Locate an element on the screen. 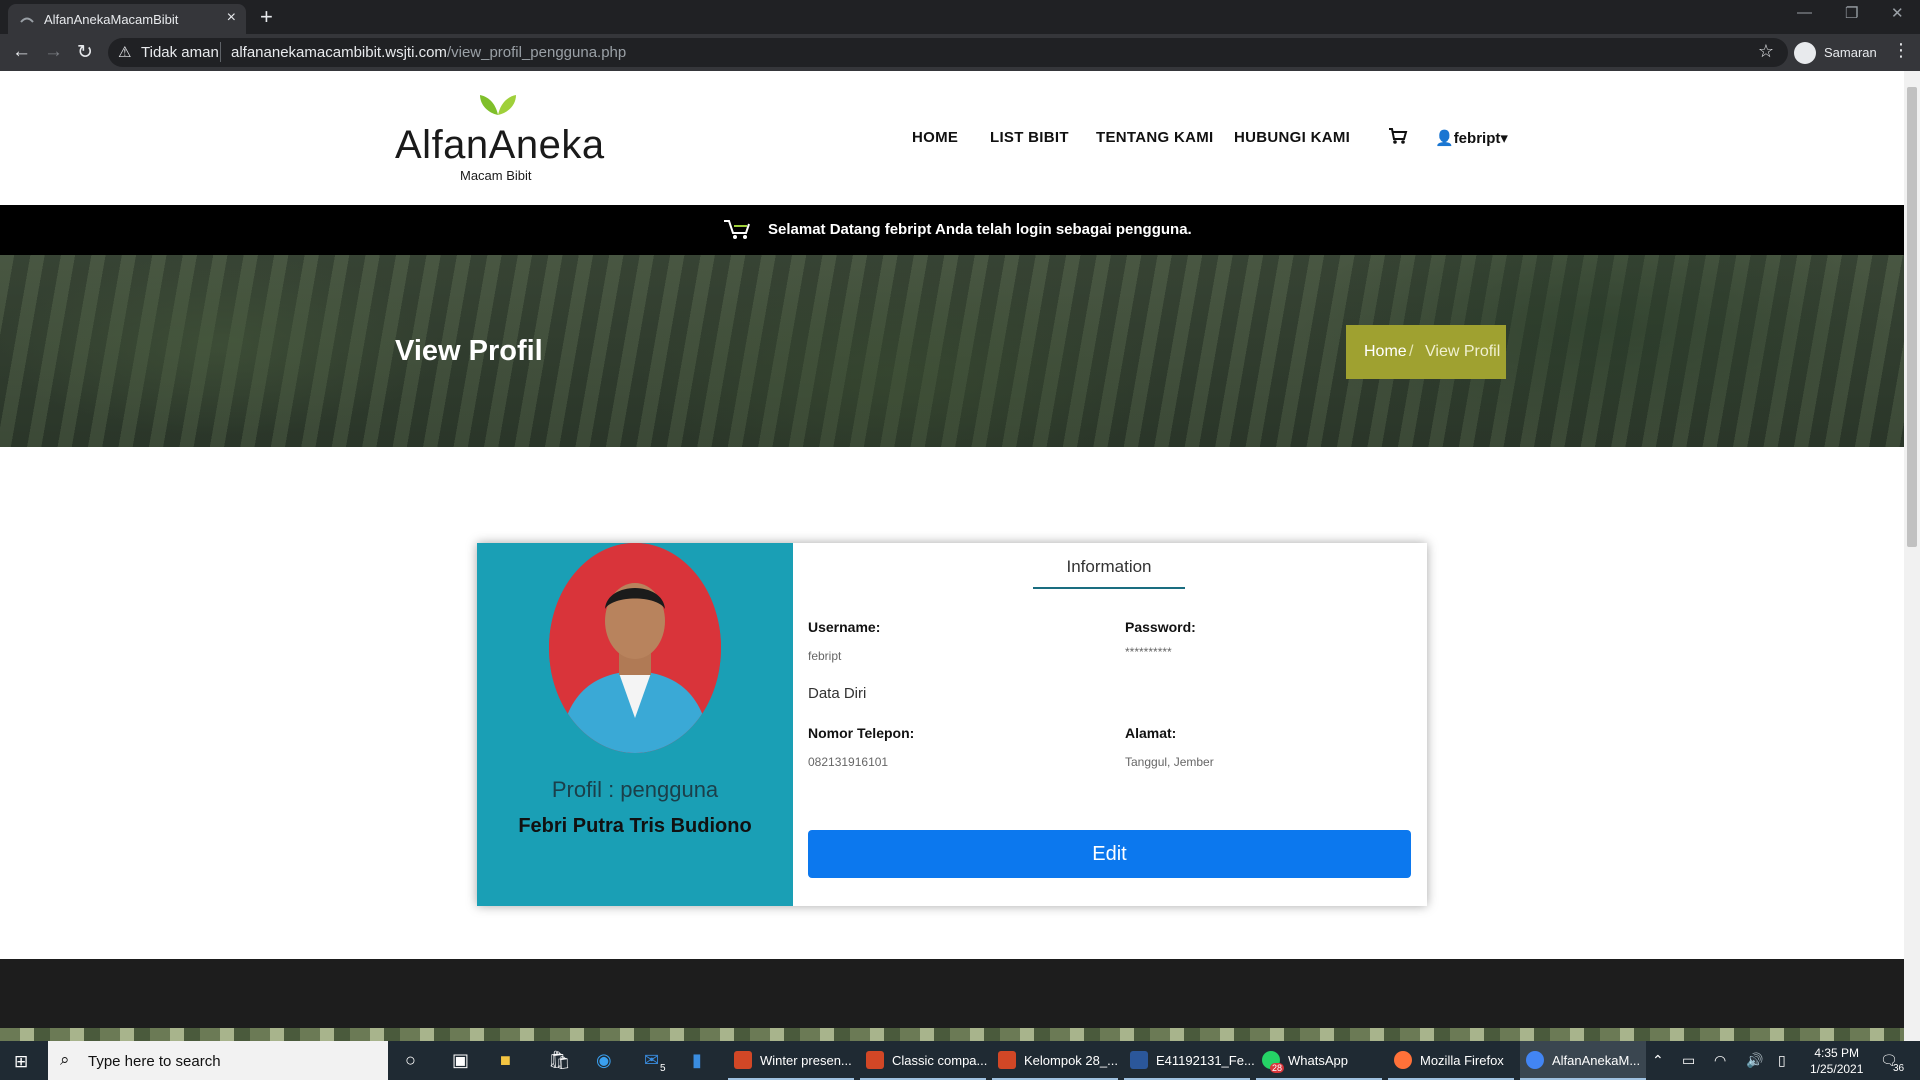 The width and height of the screenshot is (1920, 1080). task-view-icon: ▣ is located at coordinates (460, 1060).